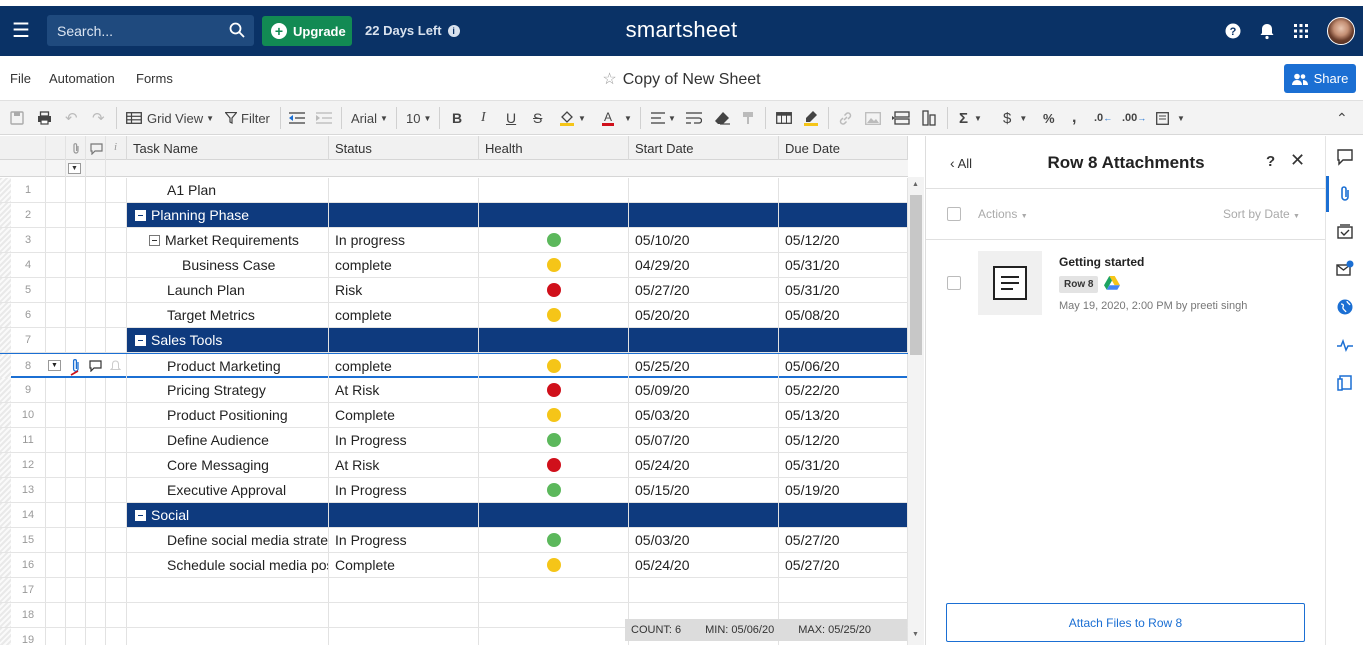  What do you see at coordinates (227, 515) in the screenshot?
I see `cell-task-name: Social` at bounding box center [227, 515].